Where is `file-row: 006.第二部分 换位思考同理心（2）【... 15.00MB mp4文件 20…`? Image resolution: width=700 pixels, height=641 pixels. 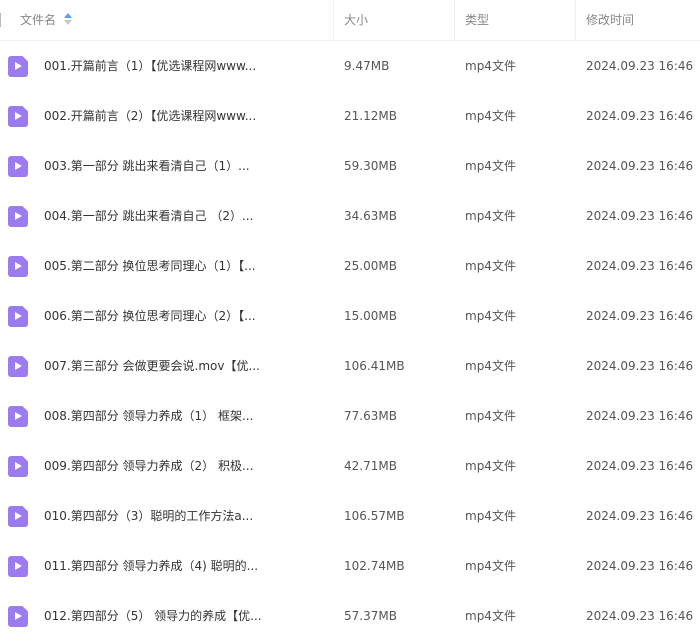 file-row: 006.第二部分 换位思考同理心（2）【... 15.00MB mp4文件 20… is located at coordinates (350, 316).